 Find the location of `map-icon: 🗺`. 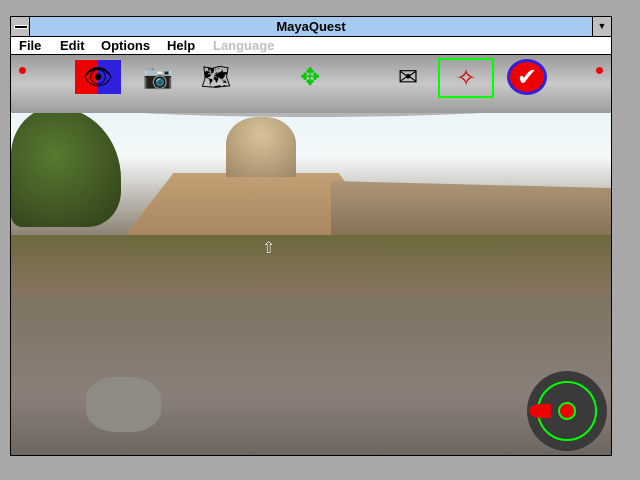

map-icon: 🗺 is located at coordinates (216, 77).